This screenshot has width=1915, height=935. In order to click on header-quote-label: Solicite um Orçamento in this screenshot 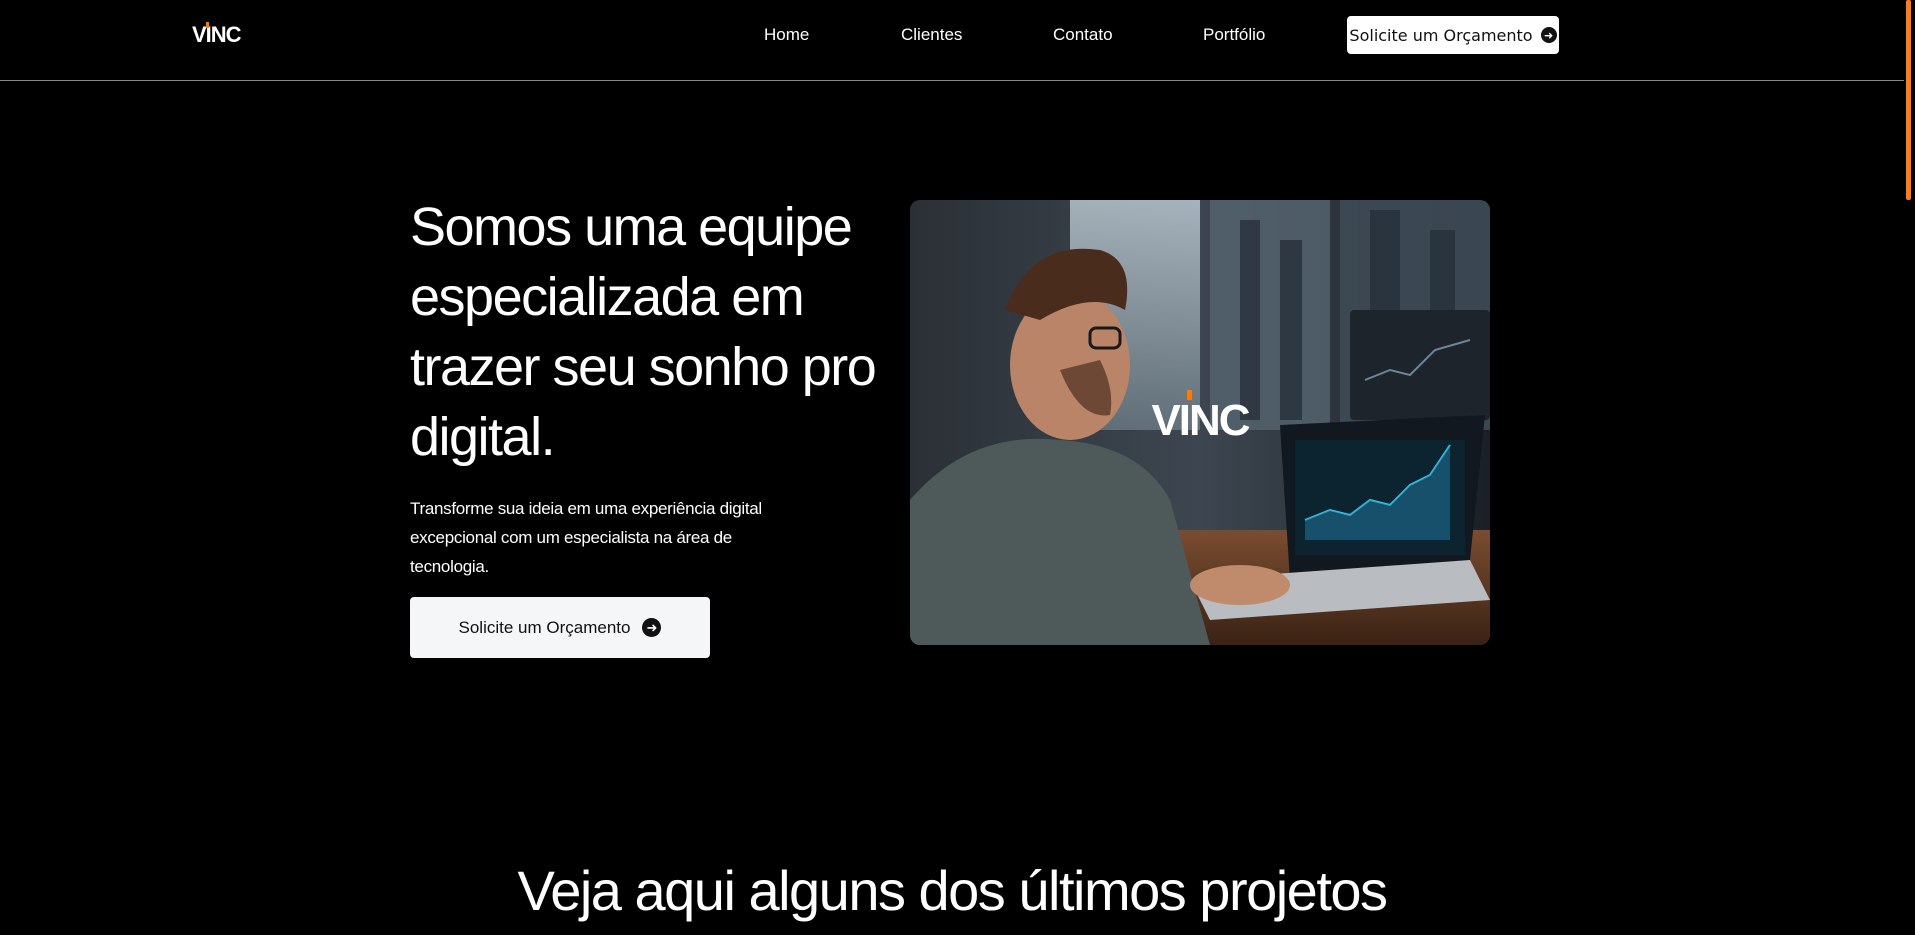, I will do `click(1441, 35)`.